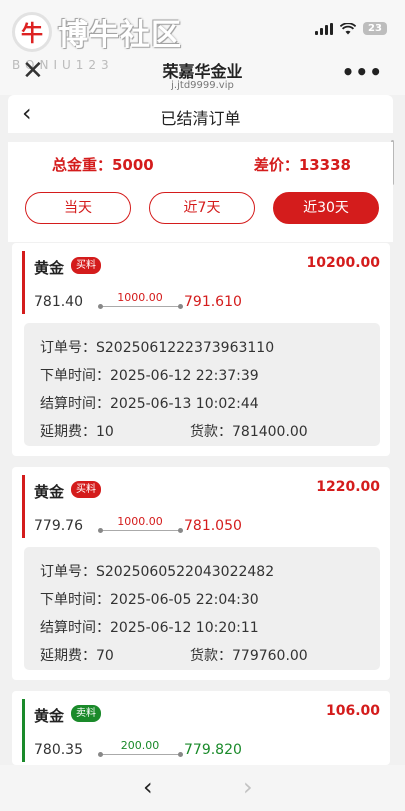  Describe the element at coordinates (202, 788) in the screenshot. I see `browser-nav: ‹ ›` at that location.